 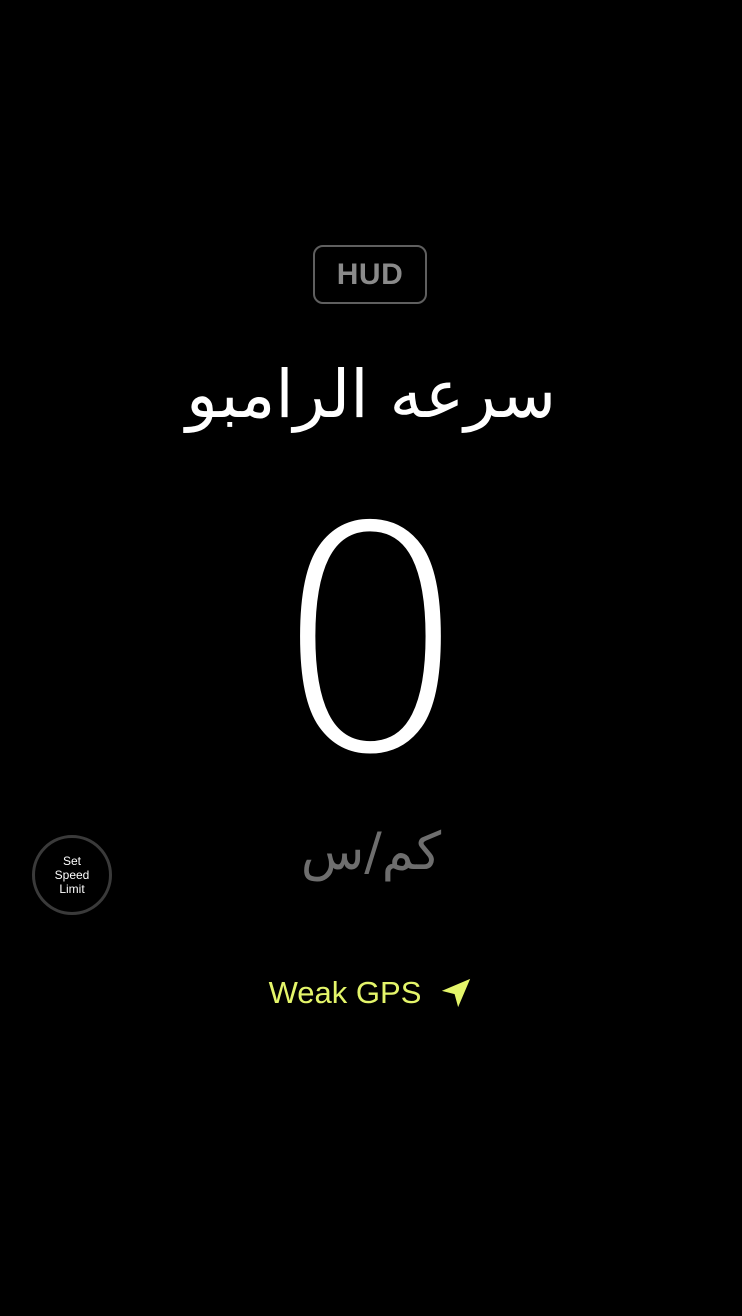 I want to click on hud-button: HUD, so click(x=370, y=274).